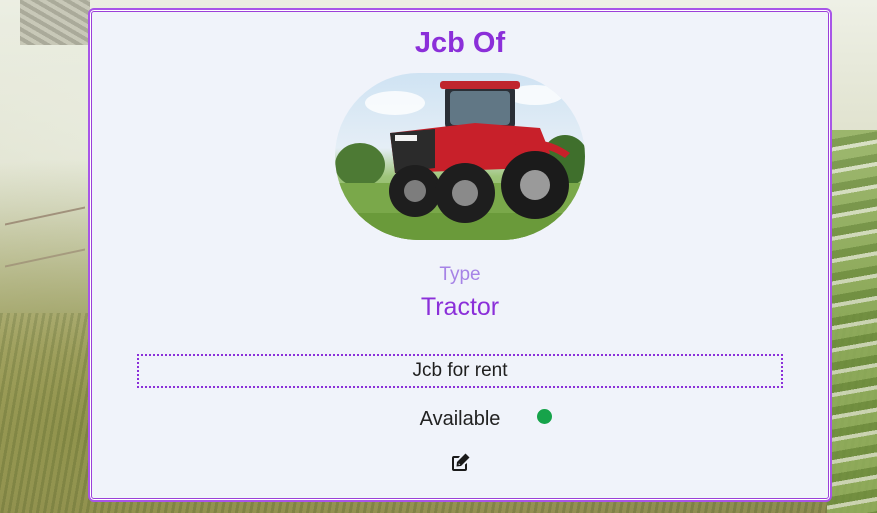 This screenshot has width=877, height=513. I want to click on tractor-image, so click(460, 160).